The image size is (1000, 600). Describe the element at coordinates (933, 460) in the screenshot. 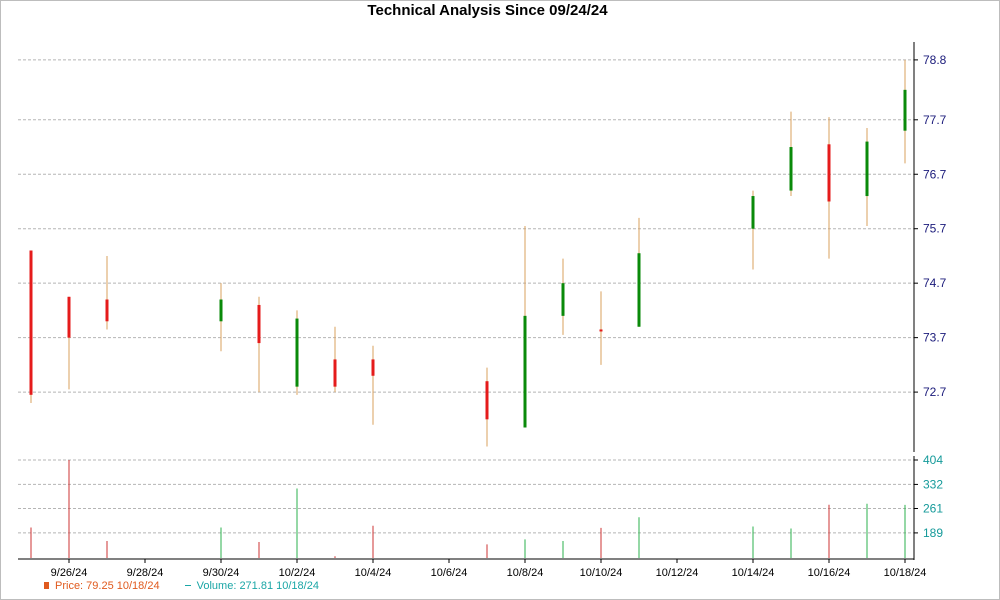

I see `volume-tick-label: 404` at that location.